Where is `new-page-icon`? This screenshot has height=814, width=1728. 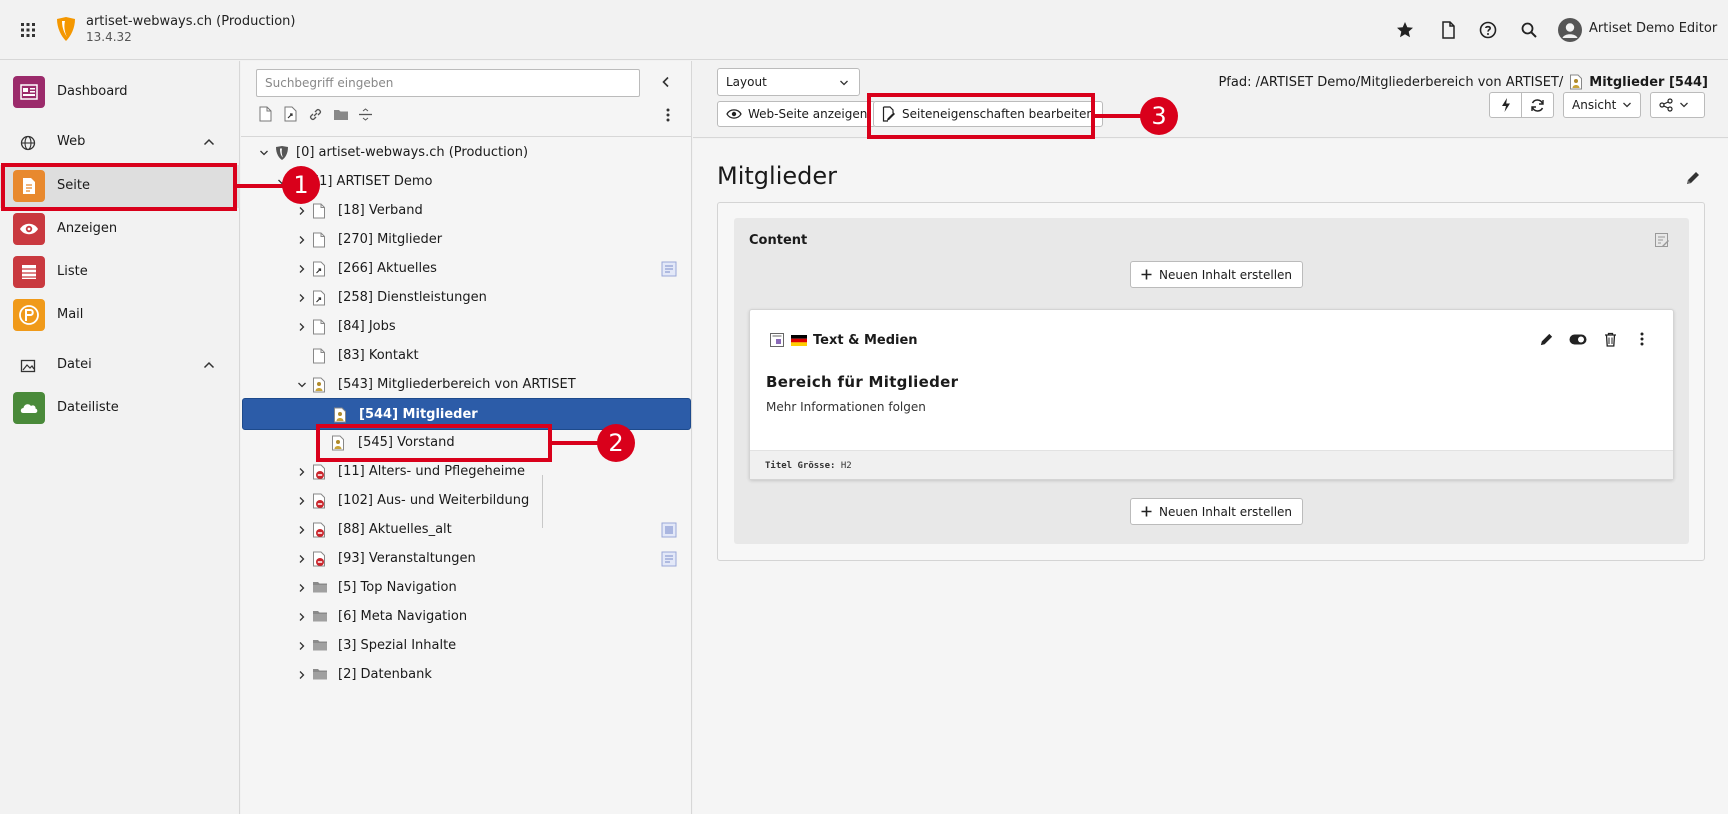
new-page-icon is located at coordinates (265, 114).